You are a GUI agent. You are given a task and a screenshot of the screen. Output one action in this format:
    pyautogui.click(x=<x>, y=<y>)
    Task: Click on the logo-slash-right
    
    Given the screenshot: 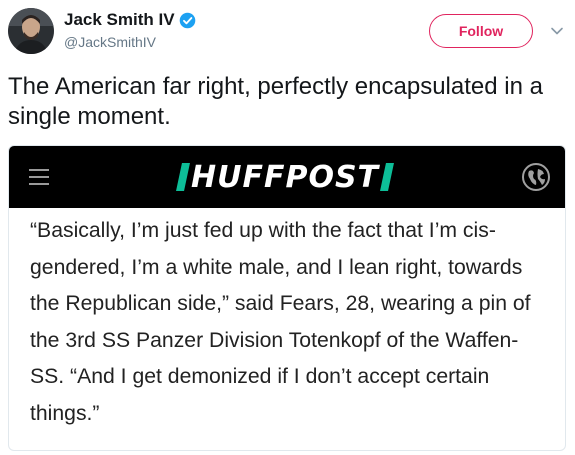 What is the action you would take?
    pyautogui.click(x=387, y=177)
    